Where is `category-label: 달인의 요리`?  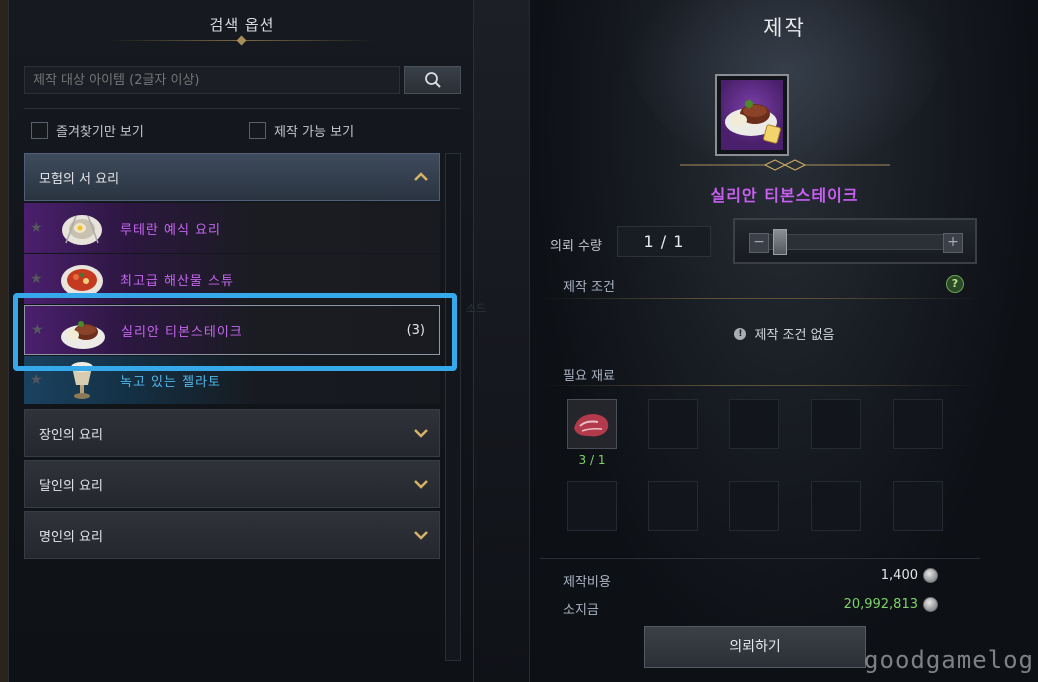 category-label: 달인의 요리 is located at coordinates (71, 486).